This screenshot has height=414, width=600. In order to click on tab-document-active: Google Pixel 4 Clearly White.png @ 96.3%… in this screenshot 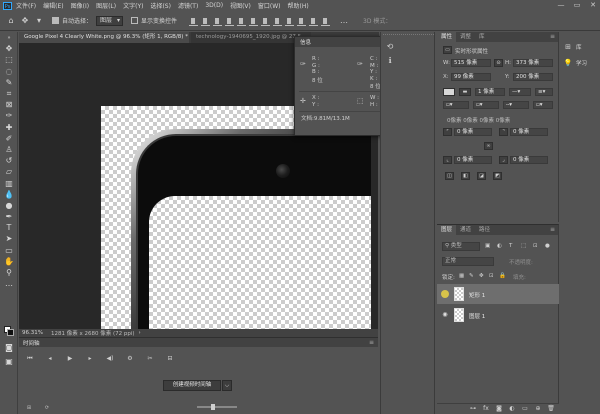, I will do `click(104, 37)`.